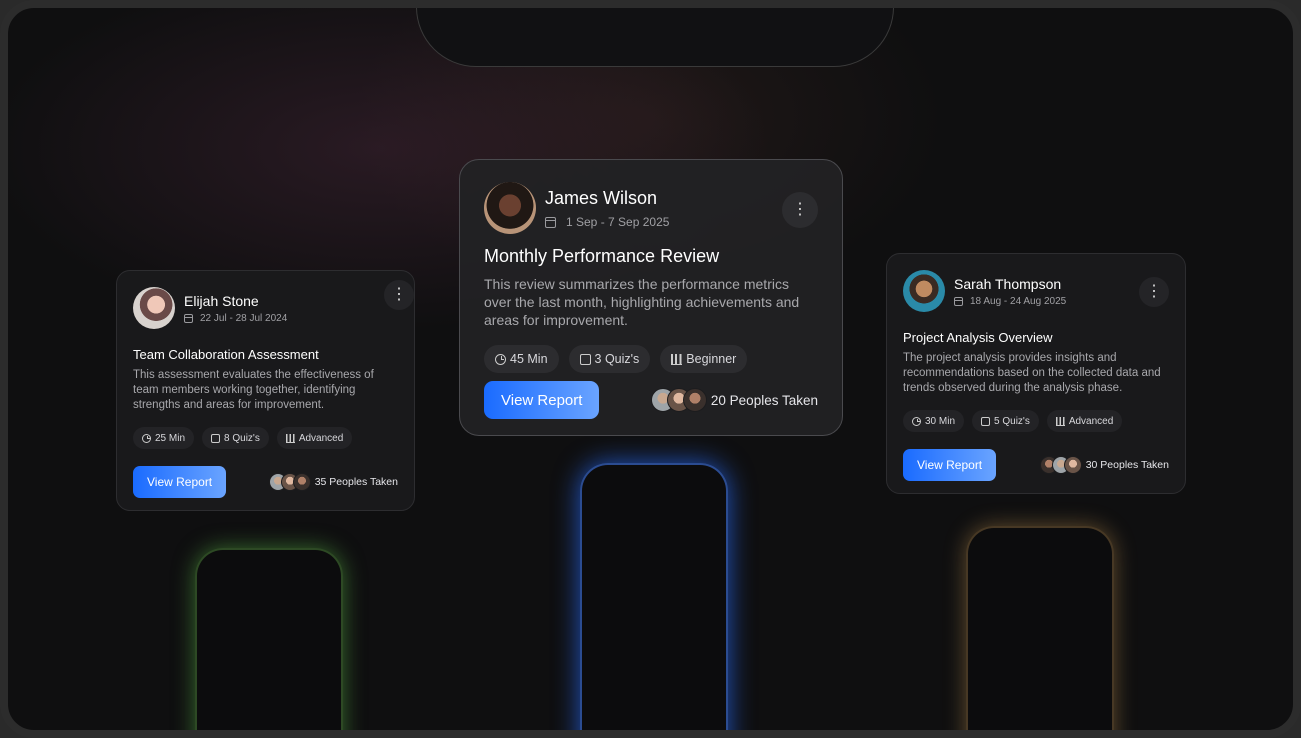 The image size is (1301, 738). Describe the element at coordinates (654, 596) in the screenshot. I see `glow-pillar-blue` at that location.